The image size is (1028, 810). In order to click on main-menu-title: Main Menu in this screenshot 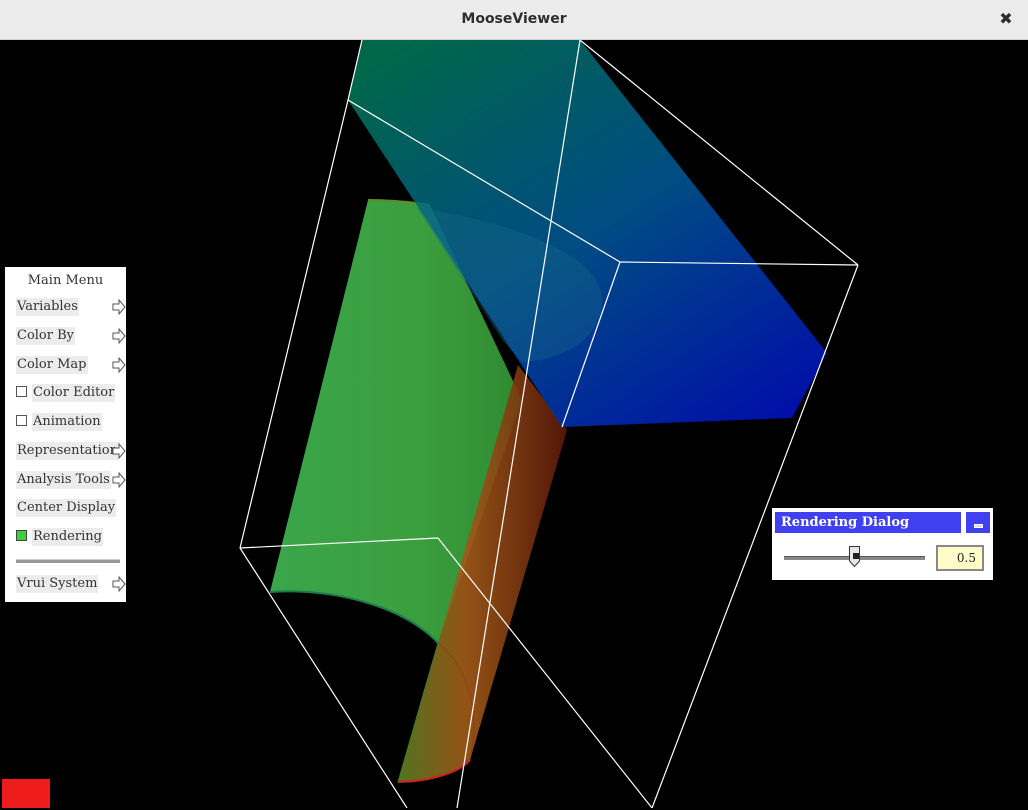, I will do `click(65, 280)`.